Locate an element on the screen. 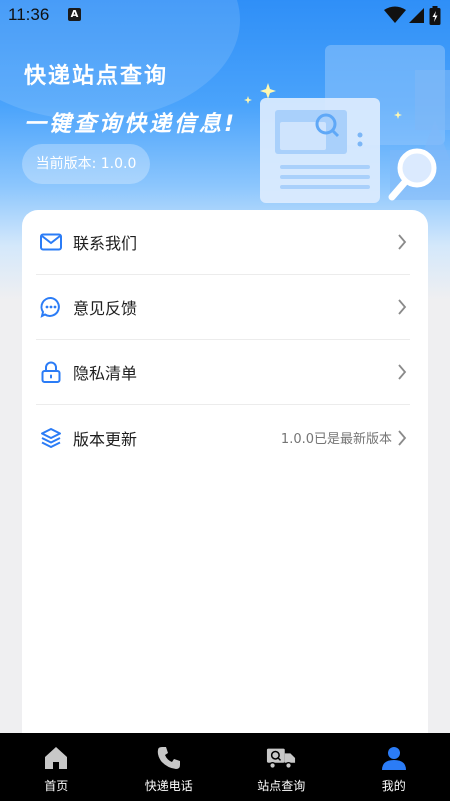 The width and height of the screenshot is (450, 801). menu-item-feedback: 意见反馈 is located at coordinates (223, 307).